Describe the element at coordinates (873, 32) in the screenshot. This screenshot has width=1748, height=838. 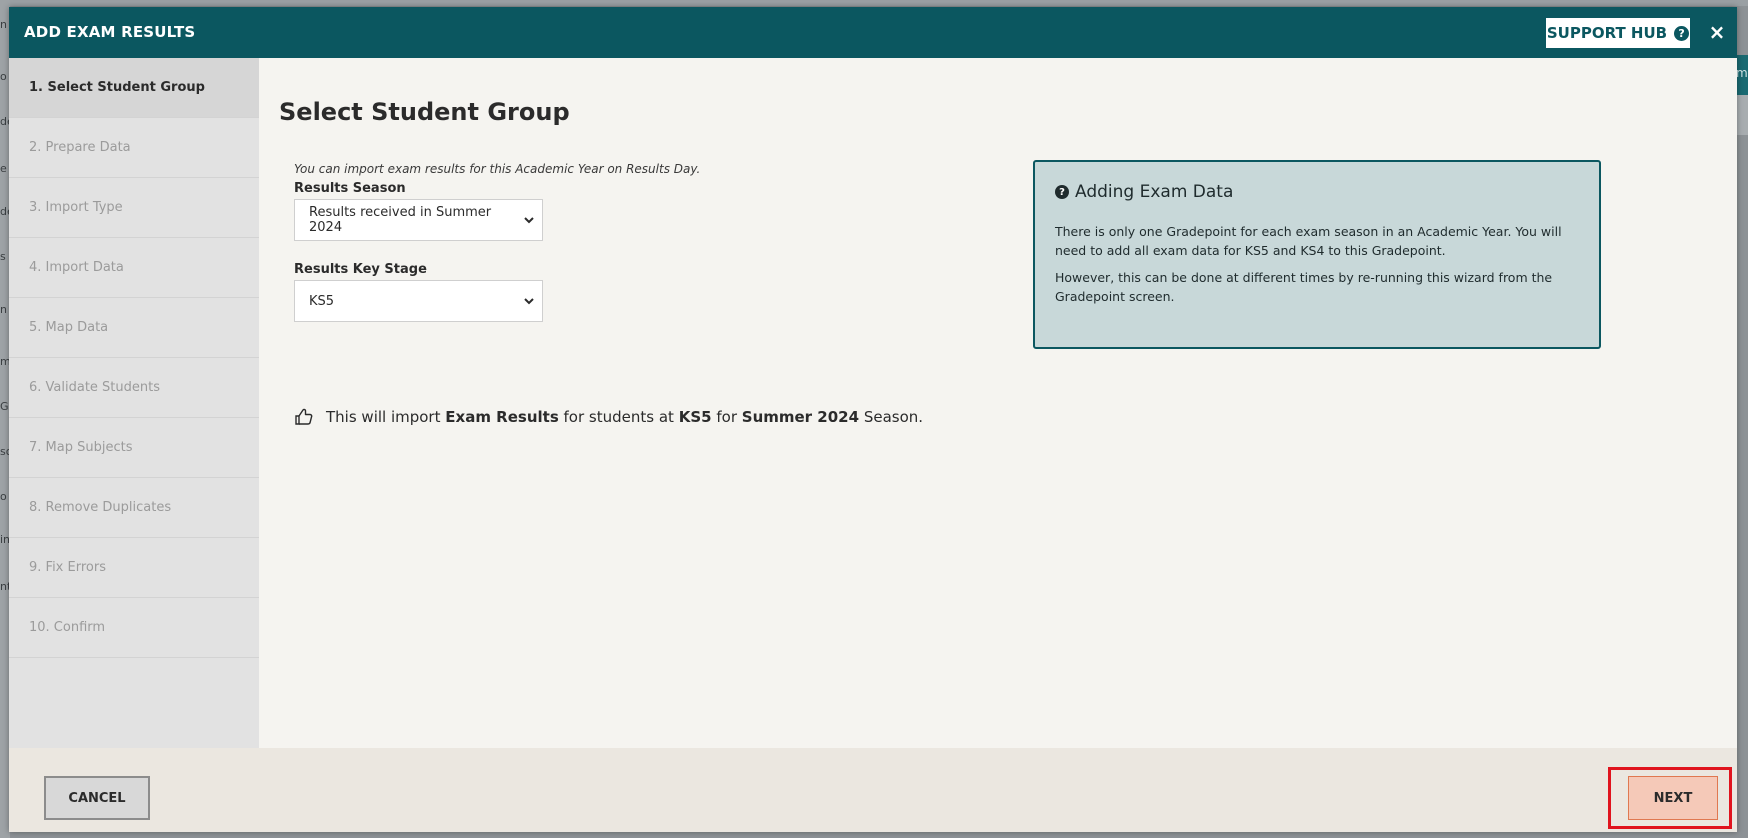
I see `modal-header: ADD EXAM RESULTS SUPPORT HUB ? ×` at that location.